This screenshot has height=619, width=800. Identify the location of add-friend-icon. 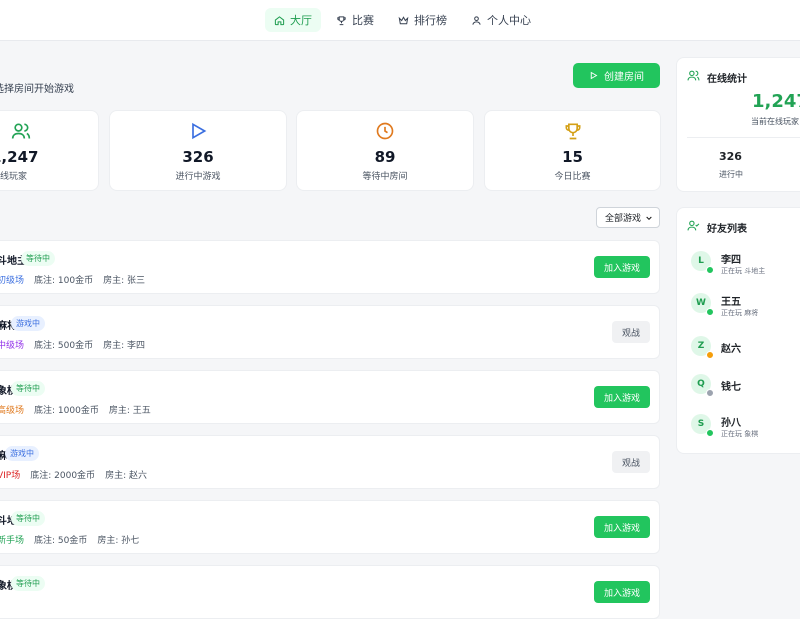
(693, 225).